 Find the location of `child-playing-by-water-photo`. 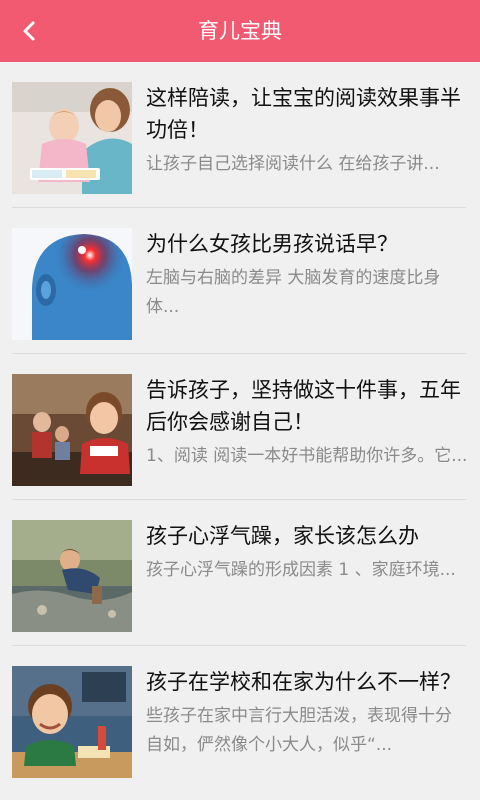

child-playing-by-water-photo is located at coordinates (72, 576).